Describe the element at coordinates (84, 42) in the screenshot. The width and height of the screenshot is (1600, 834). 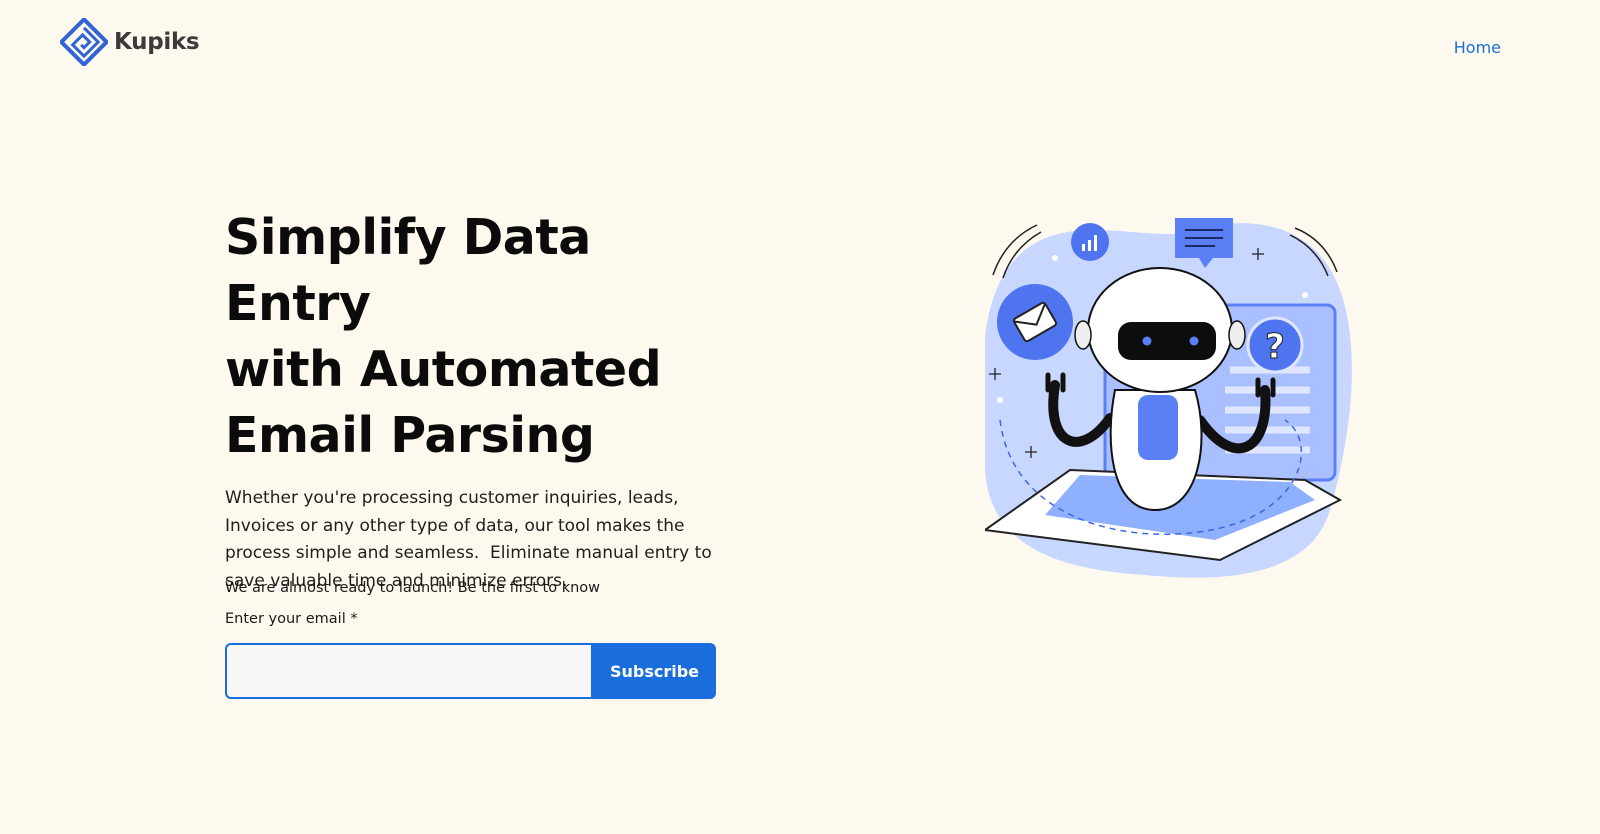
I see `maze-logo-icon` at that location.